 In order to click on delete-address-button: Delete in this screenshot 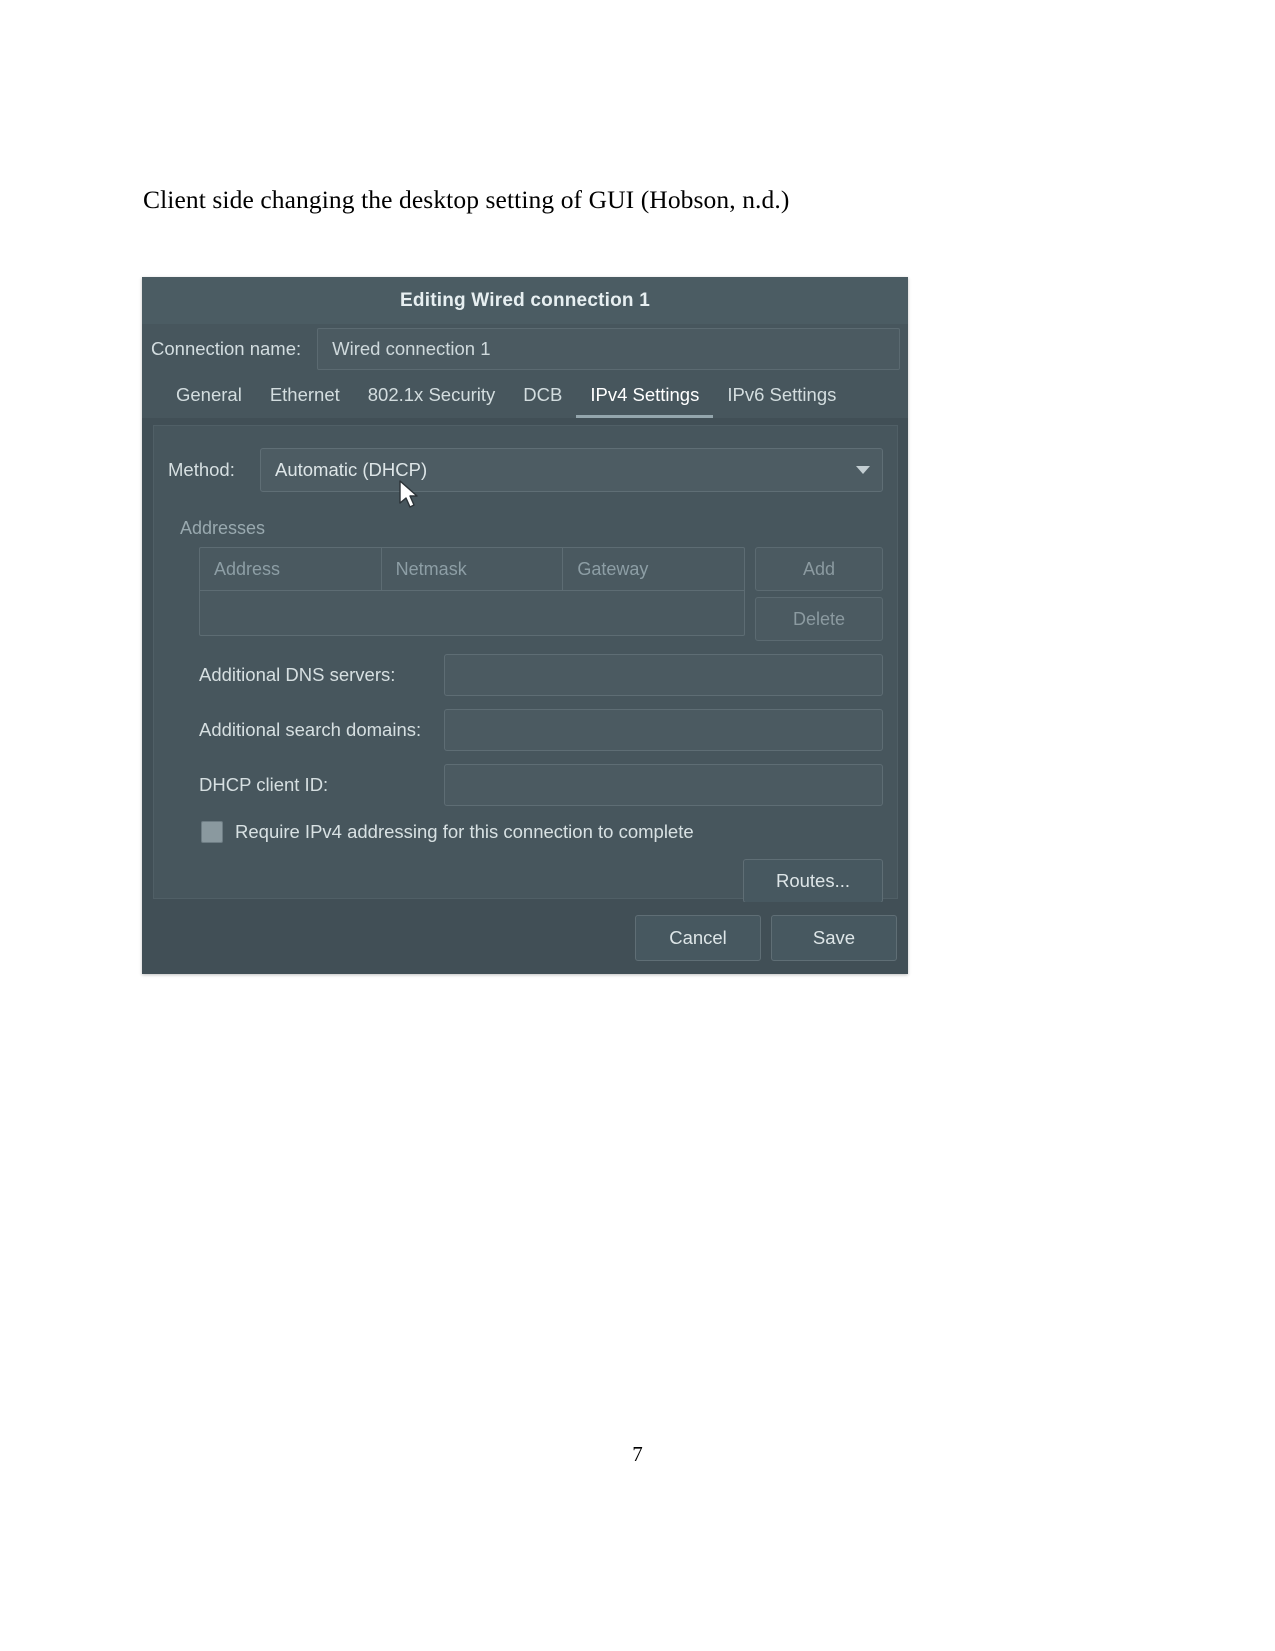, I will do `click(819, 619)`.